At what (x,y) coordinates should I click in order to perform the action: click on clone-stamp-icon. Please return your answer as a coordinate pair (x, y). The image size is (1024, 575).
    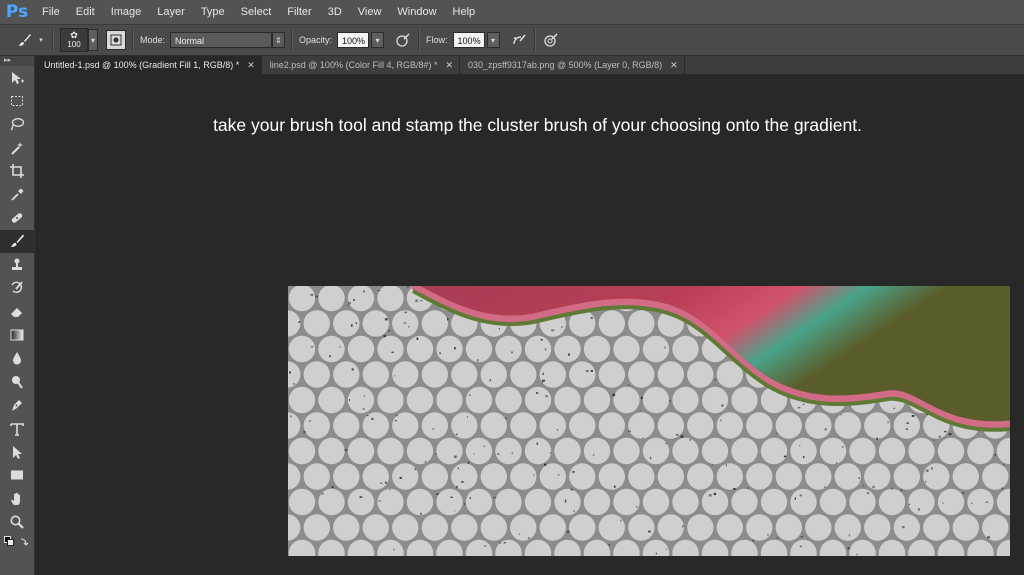
    Looking at the image, I should click on (17, 264).